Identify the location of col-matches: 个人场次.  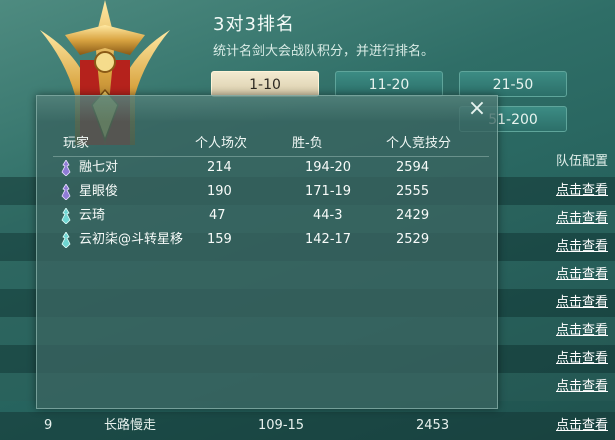
(221, 143).